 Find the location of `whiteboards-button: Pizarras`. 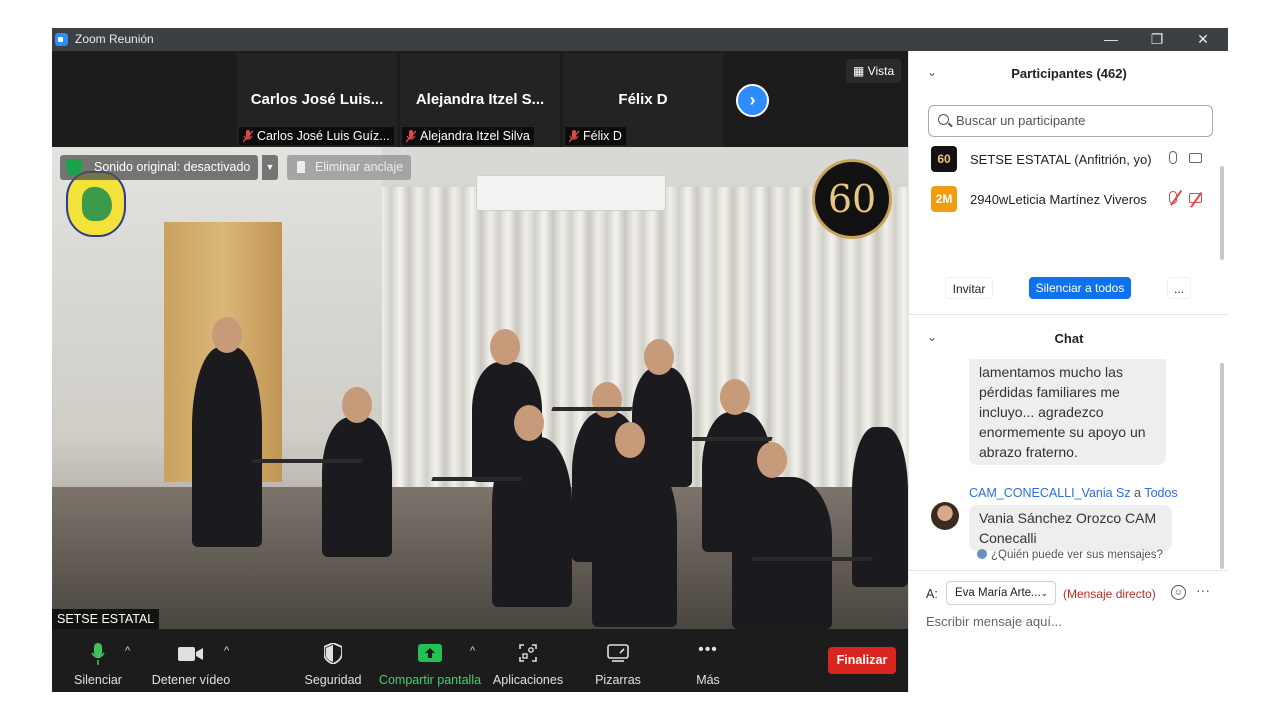

whiteboards-button: Pizarras is located at coordinates (618, 660).